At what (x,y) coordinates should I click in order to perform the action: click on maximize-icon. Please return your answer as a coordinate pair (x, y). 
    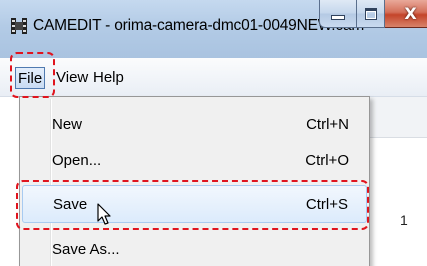
    Looking at the image, I should click on (370, 13).